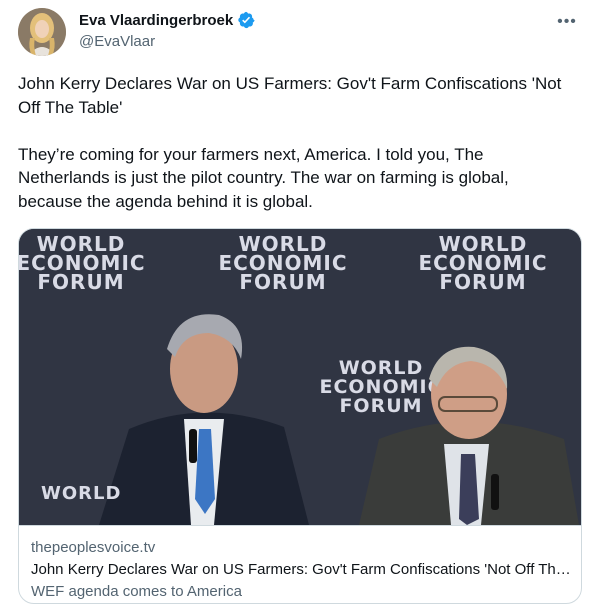 This screenshot has height=605, width=591. Describe the element at coordinates (117, 41) in the screenshot. I see `author-handle: @EvaVlaar` at that location.